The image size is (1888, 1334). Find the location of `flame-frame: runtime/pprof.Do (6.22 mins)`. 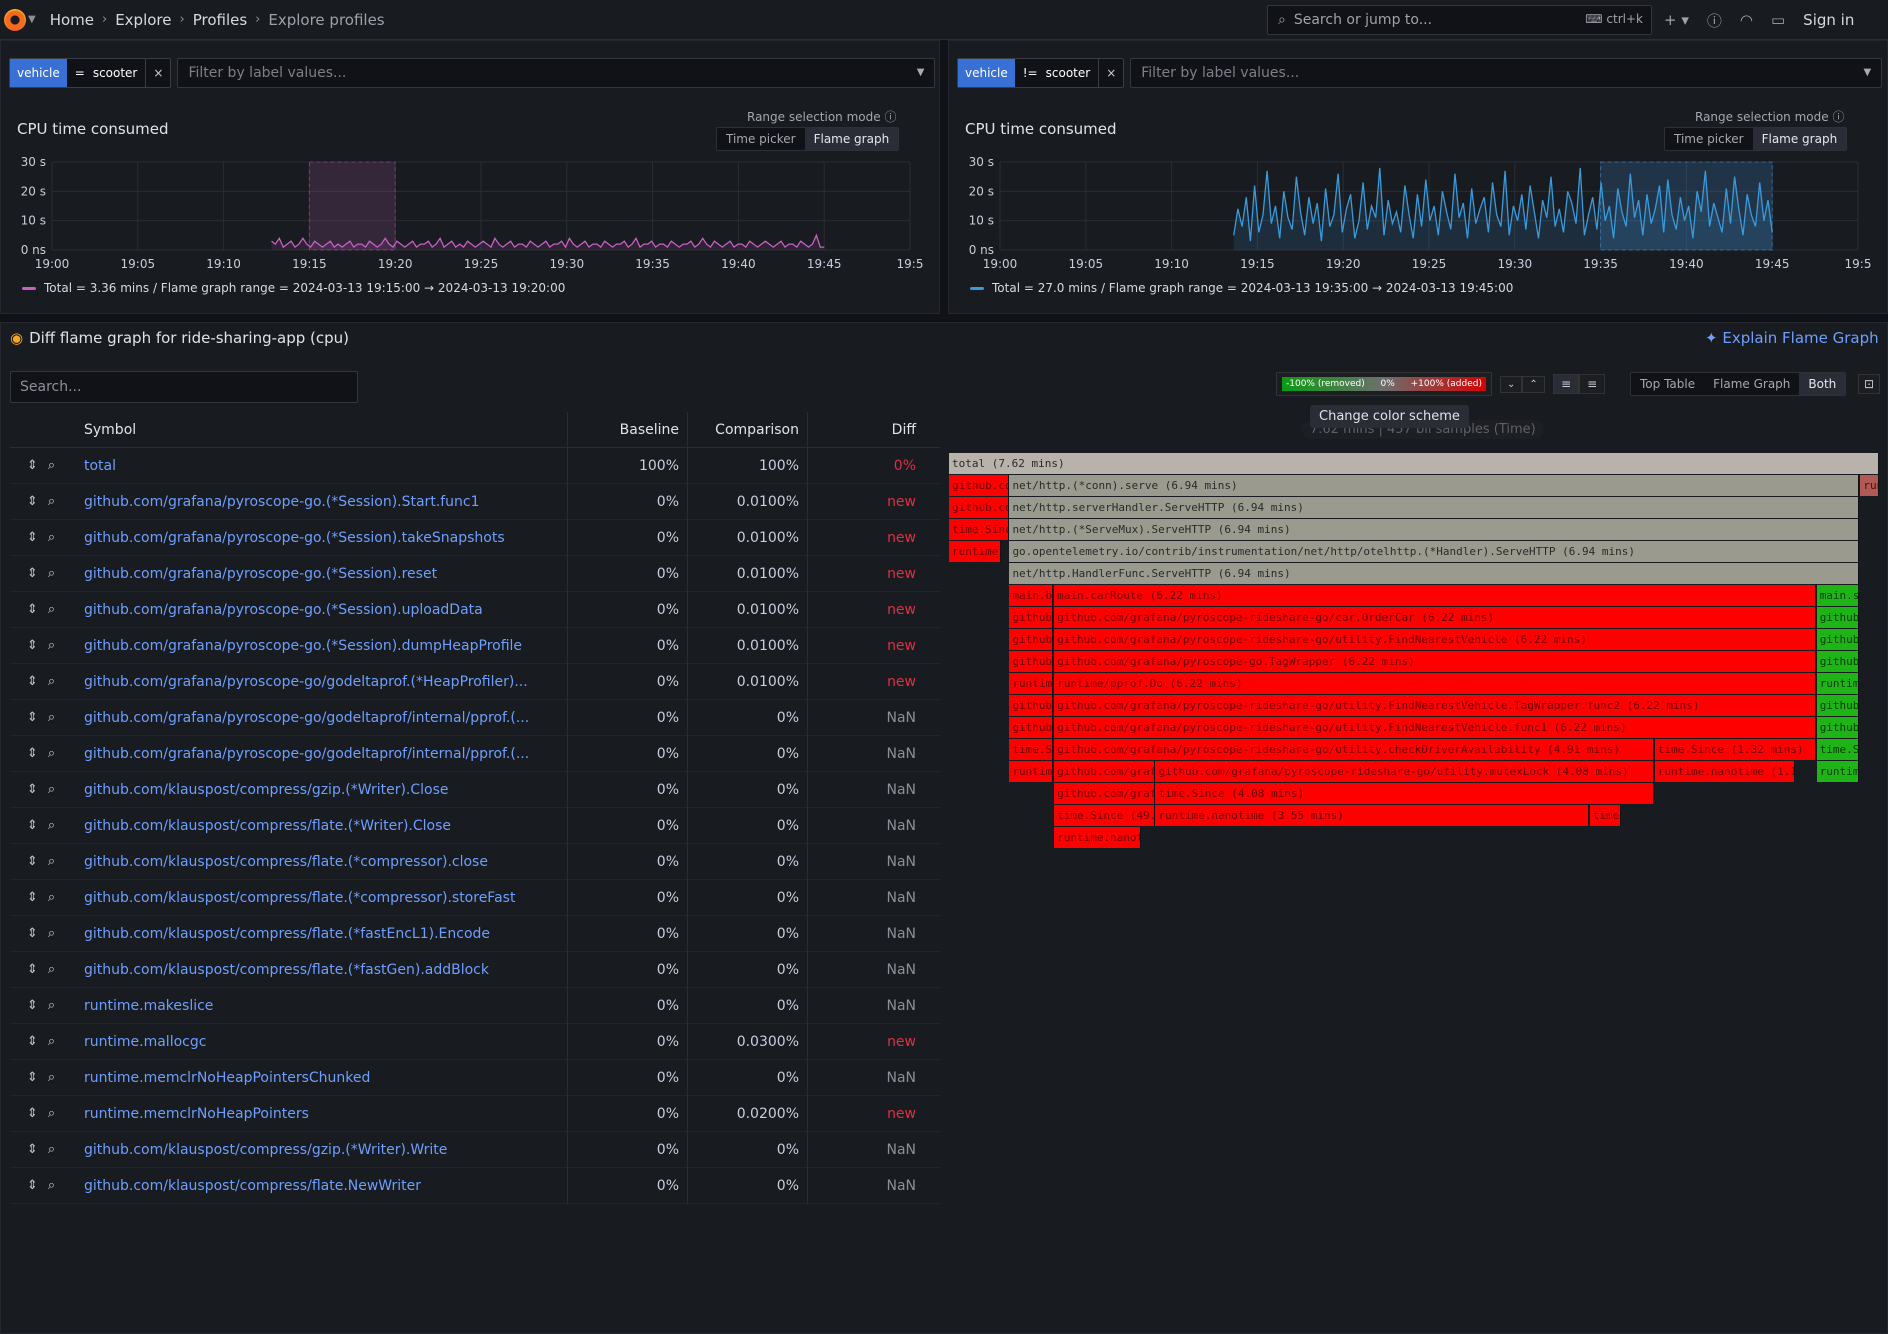

flame-frame: runtime/pprof.Do (6.22 mins) is located at coordinates (1435, 683).